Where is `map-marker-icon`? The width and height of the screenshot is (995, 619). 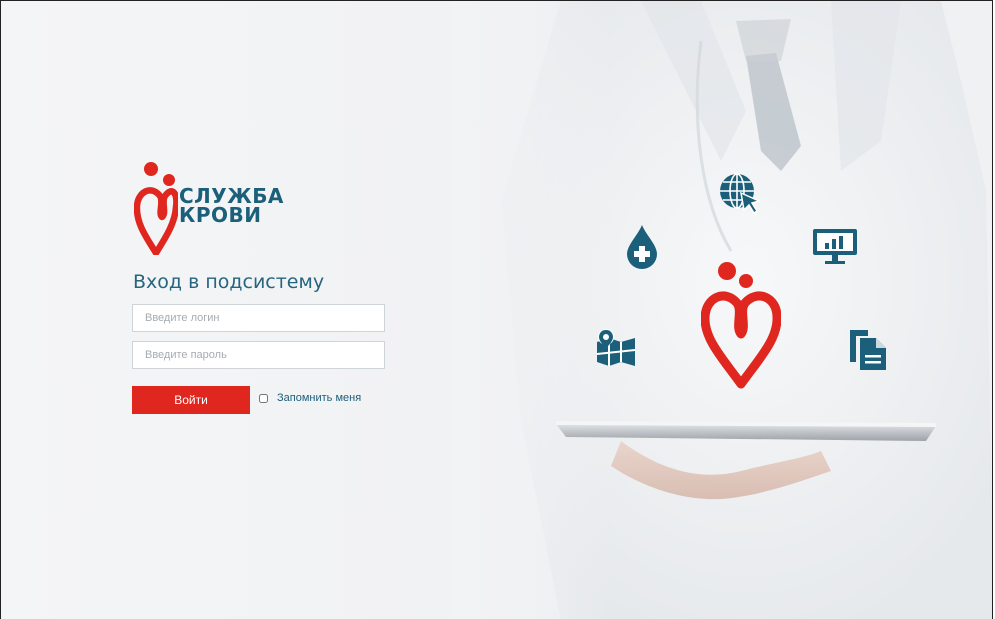 map-marker-icon is located at coordinates (616, 347).